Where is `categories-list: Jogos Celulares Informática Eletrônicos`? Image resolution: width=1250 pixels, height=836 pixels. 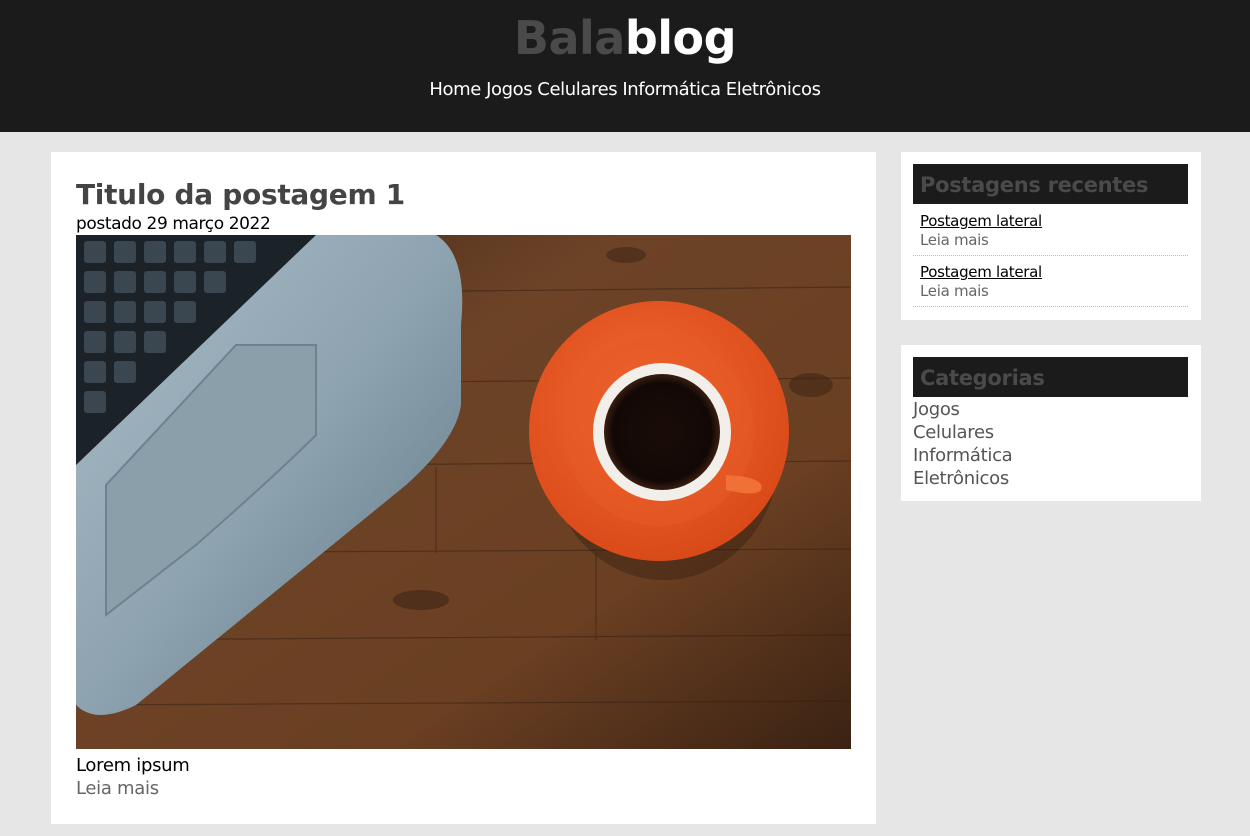 categories-list: Jogos Celulares Informática Eletrônicos is located at coordinates (963, 444).